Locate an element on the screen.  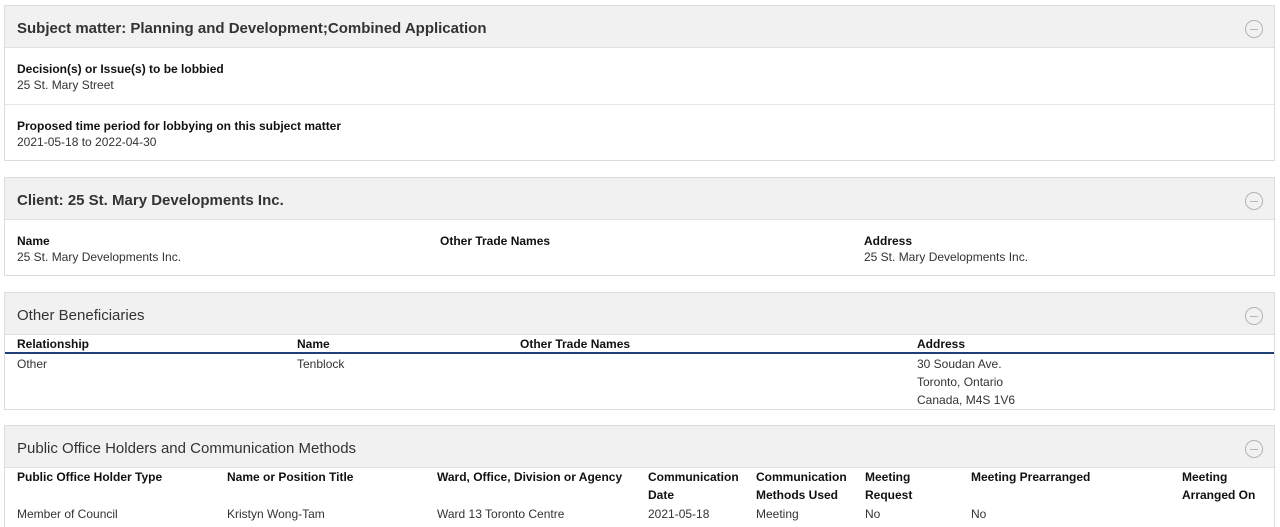
client-trade-names-field: Other Trade Names is located at coordinates (495, 241).